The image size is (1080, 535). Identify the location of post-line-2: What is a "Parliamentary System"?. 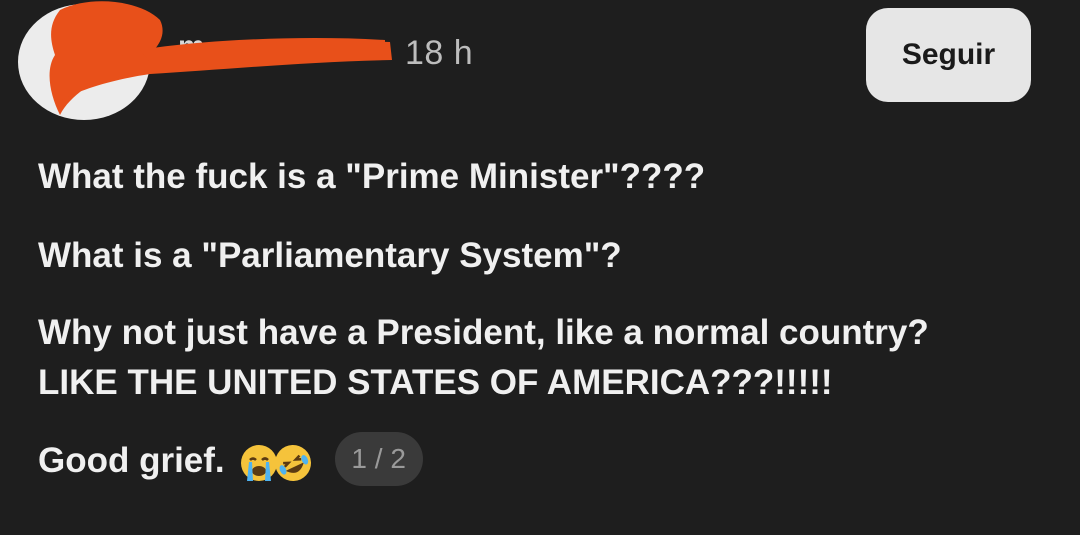
(330, 255).